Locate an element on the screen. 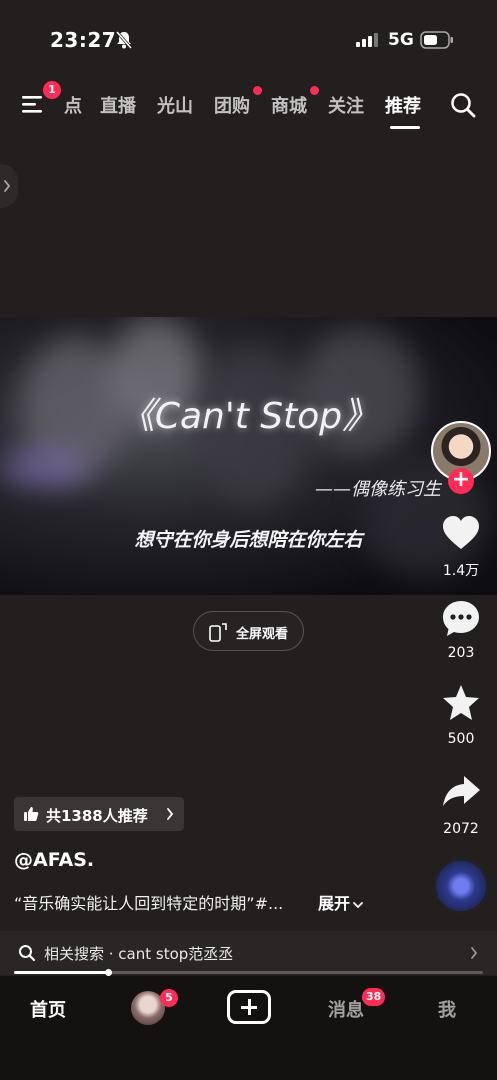  video-lyric: 想守在你身后想陪在你左右 is located at coordinates (248, 540).